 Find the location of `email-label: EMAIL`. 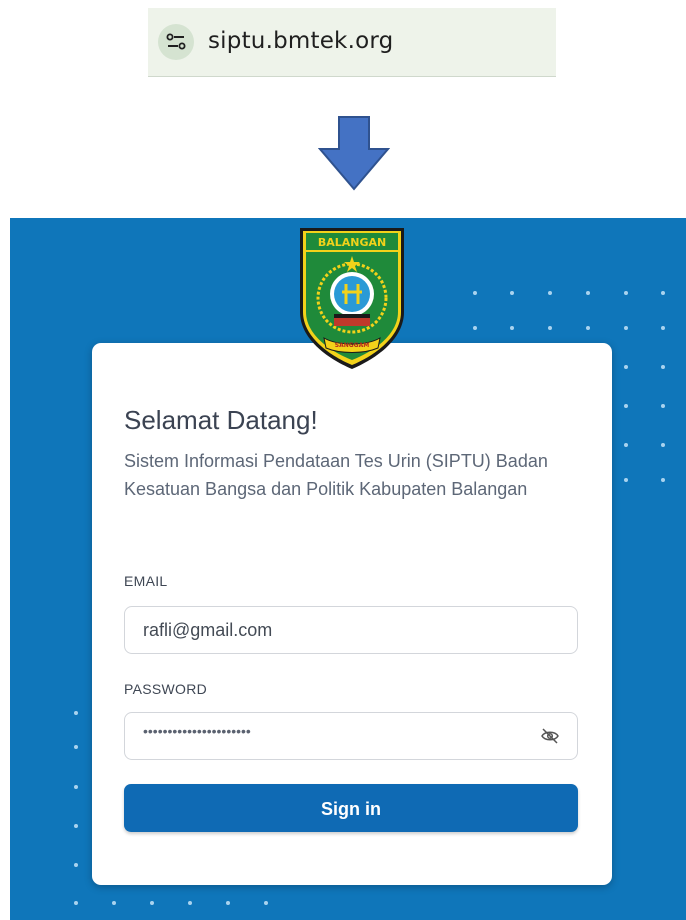

email-label: EMAIL is located at coordinates (146, 581).